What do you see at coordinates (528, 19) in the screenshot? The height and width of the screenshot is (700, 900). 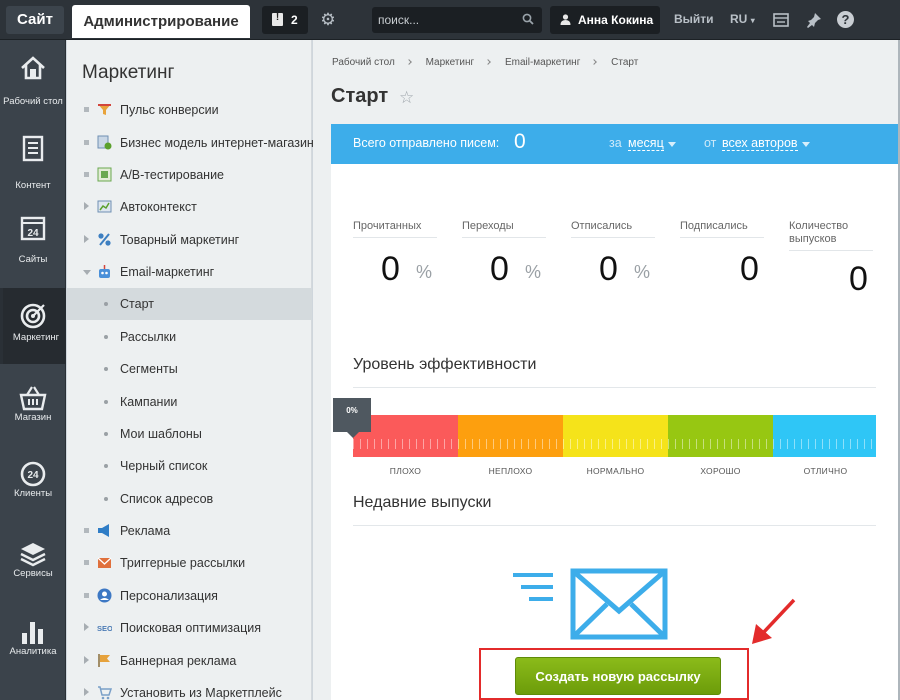 I see `search-icon` at bounding box center [528, 19].